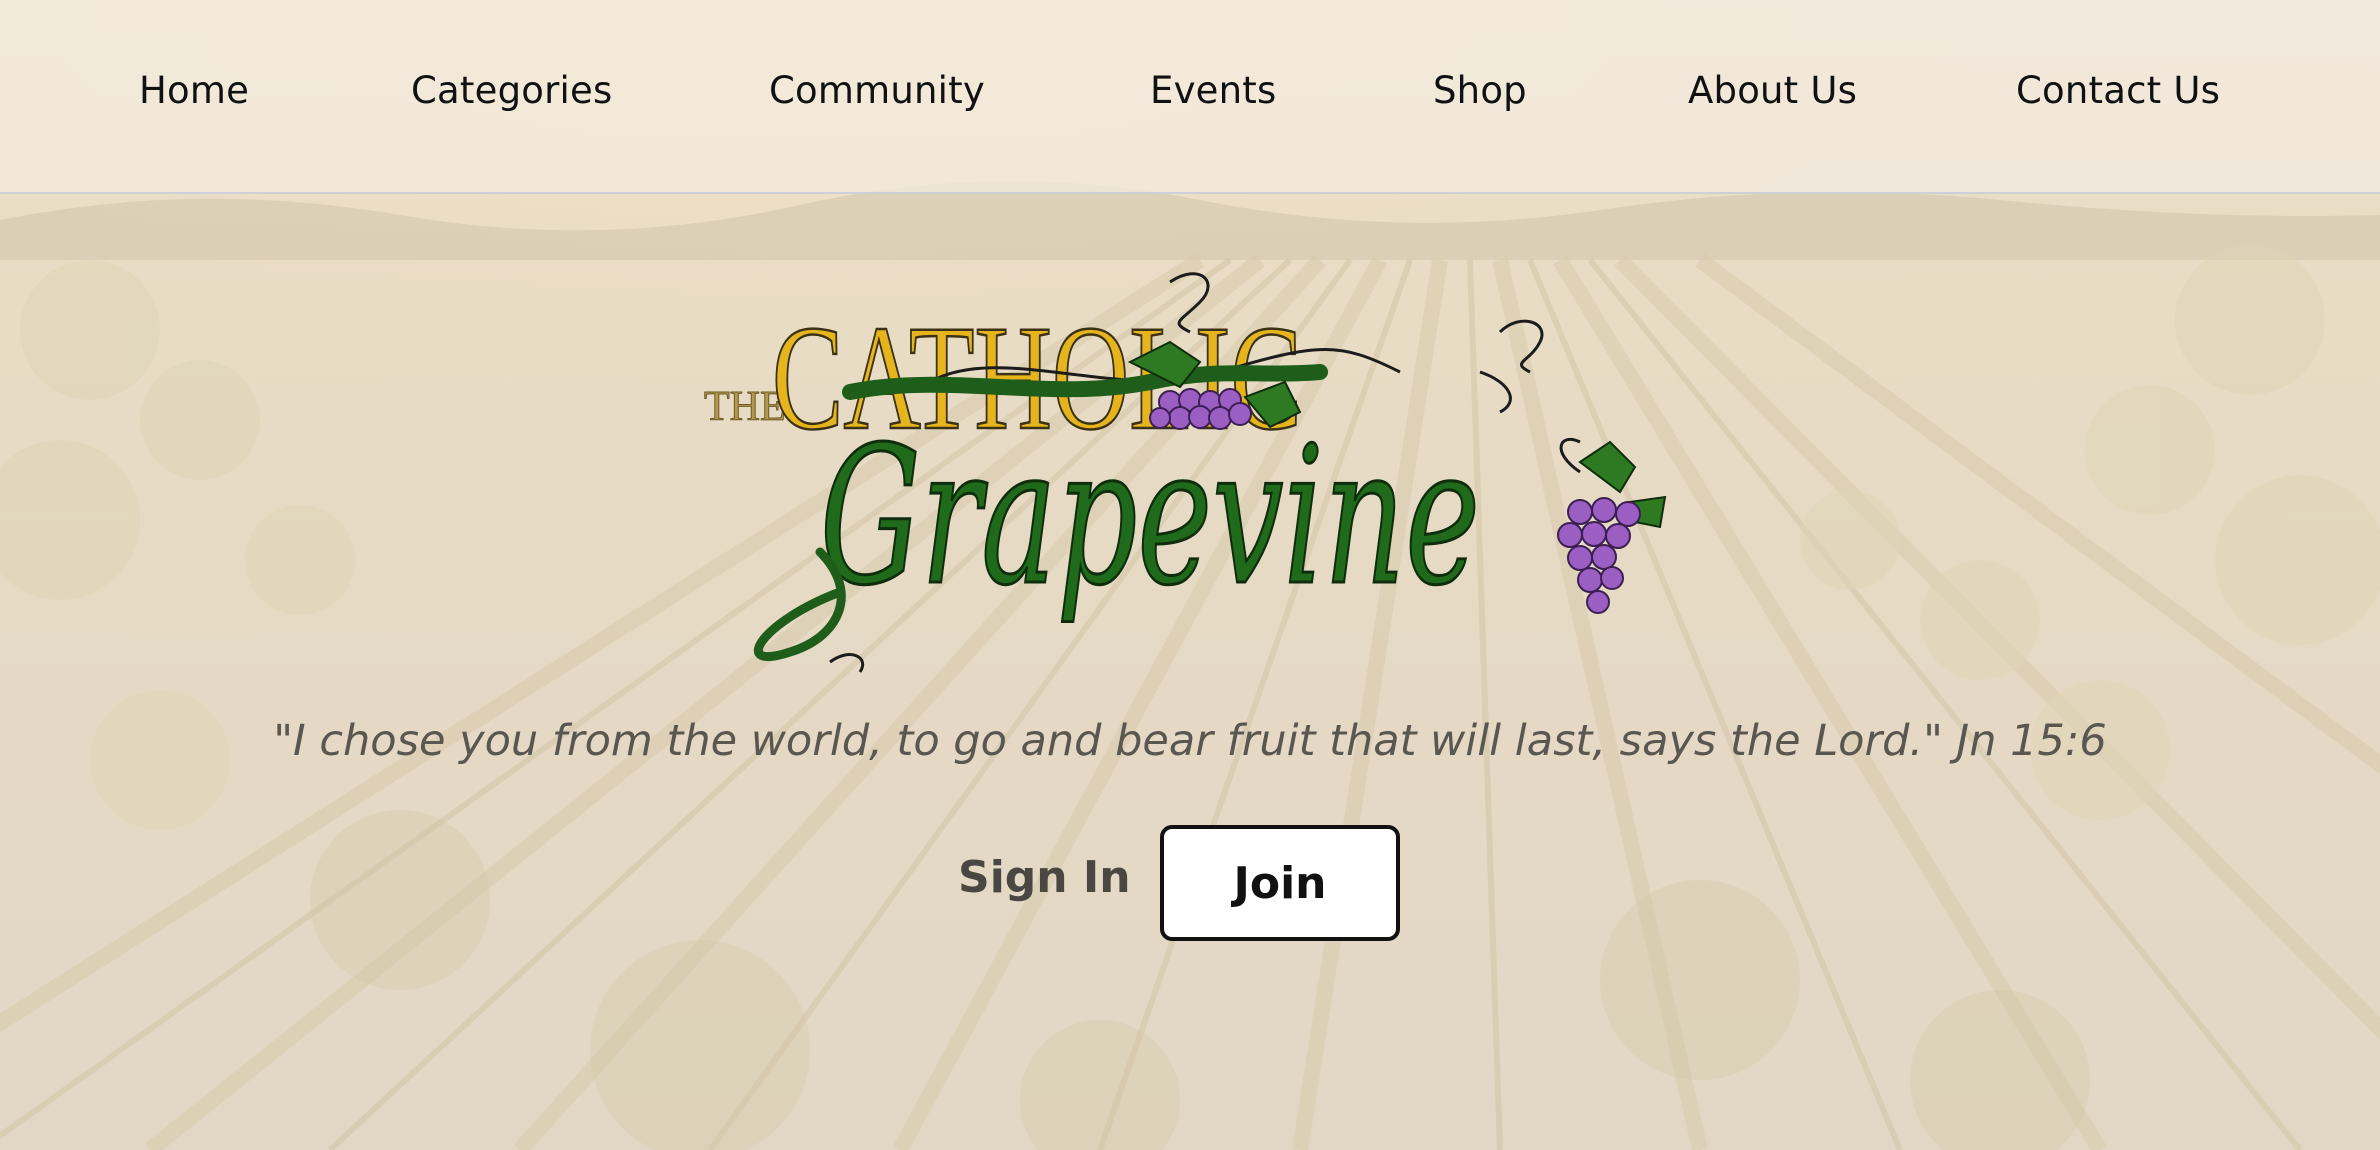  I want to click on logo-grapevine-text: Grapevine, so click(1150, 516).